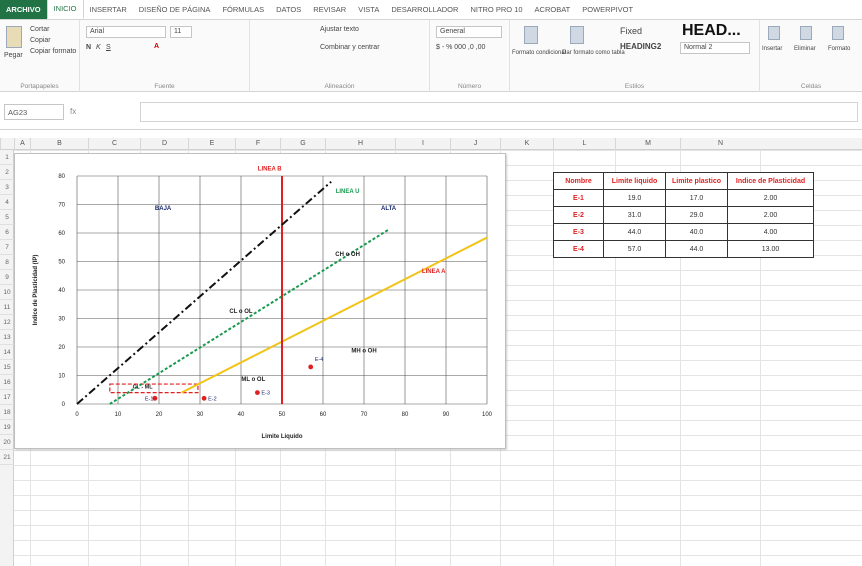 This screenshot has height=566, width=862. Describe the element at coordinates (7, 187) in the screenshot. I see `row-header-3: 3` at that location.